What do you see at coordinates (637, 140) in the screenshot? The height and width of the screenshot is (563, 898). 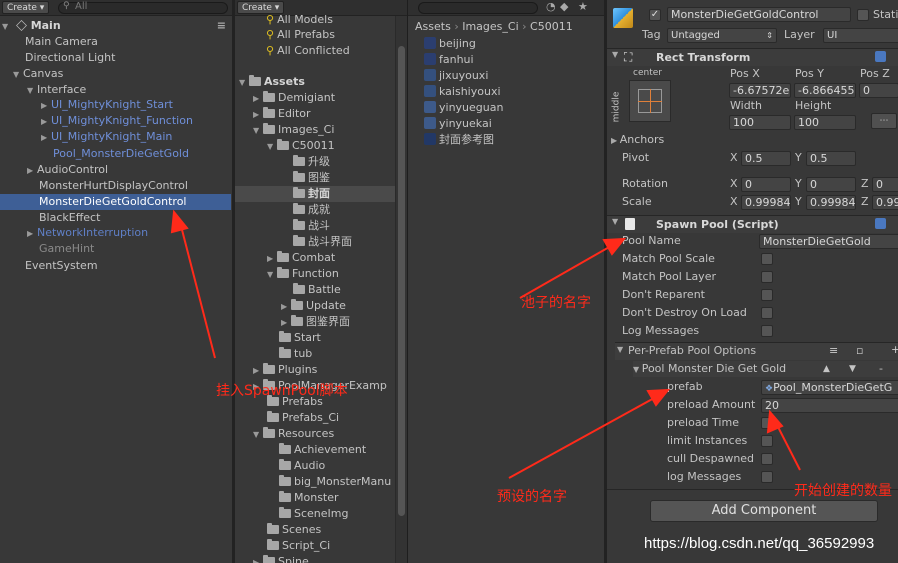 I see `anchors-foldout: ▶ Anchors` at bounding box center [637, 140].